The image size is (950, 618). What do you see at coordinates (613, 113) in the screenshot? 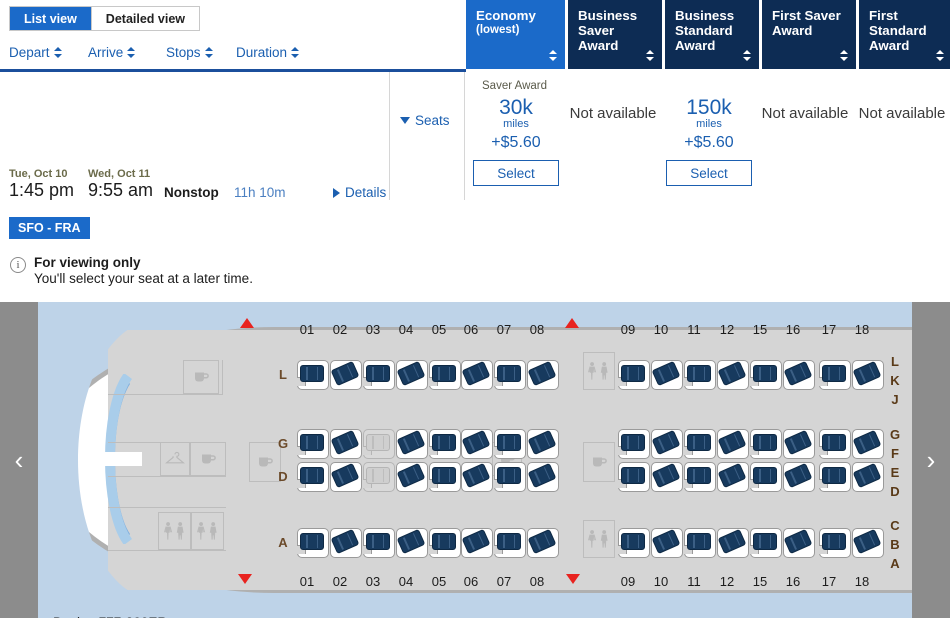
I see `not-available-label: Not available` at bounding box center [613, 113].